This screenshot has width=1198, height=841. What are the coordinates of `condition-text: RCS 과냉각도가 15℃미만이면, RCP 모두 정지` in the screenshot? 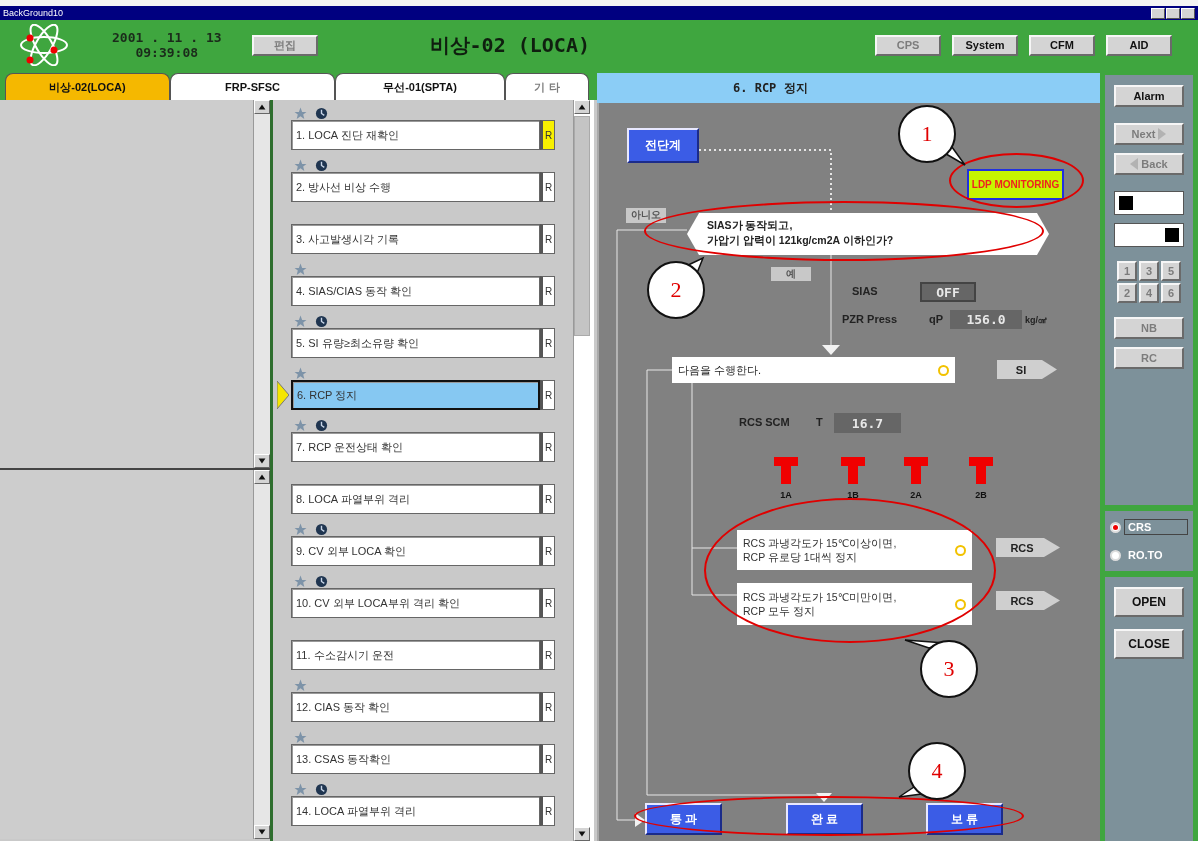 It's located at (820, 604).